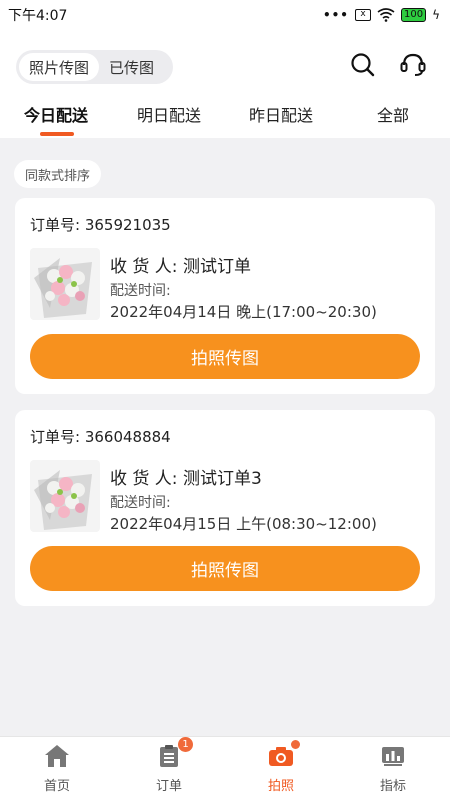 The width and height of the screenshot is (450, 800). What do you see at coordinates (243, 312) in the screenshot?
I see `delivery-time-value: 2022年04月14日 晚上(17:00~20:30)` at bounding box center [243, 312].